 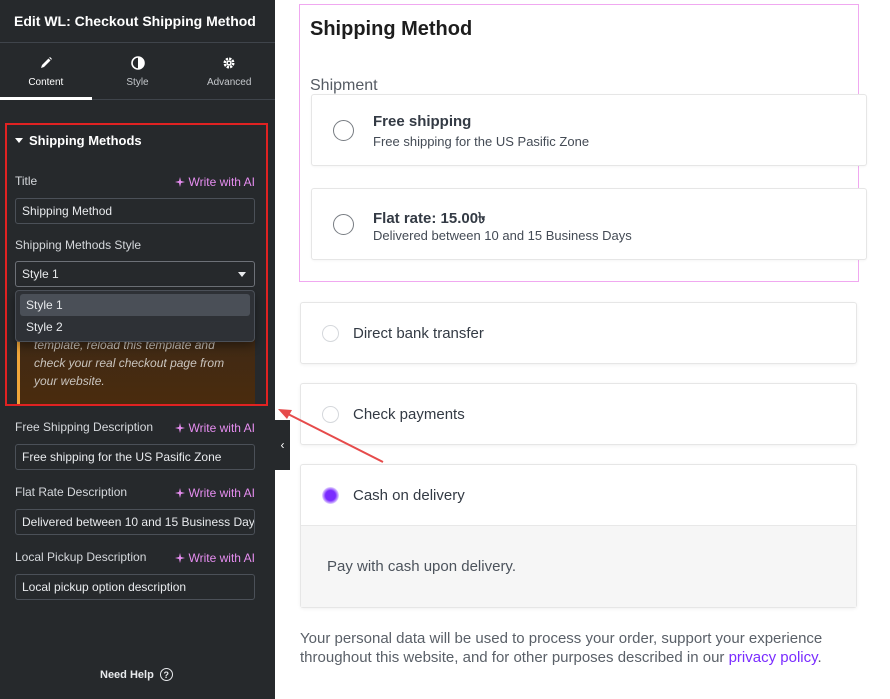 What do you see at coordinates (344, 85) in the screenshot?
I see `shipment-label: Shipment` at bounding box center [344, 85].